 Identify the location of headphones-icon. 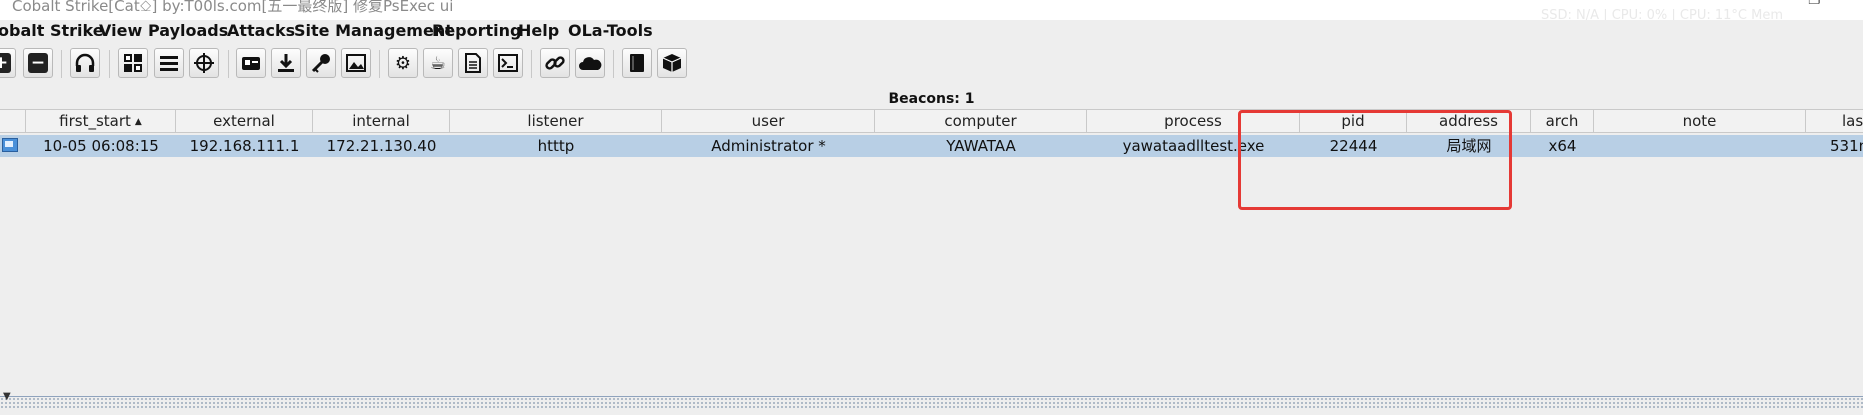
(85, 63).